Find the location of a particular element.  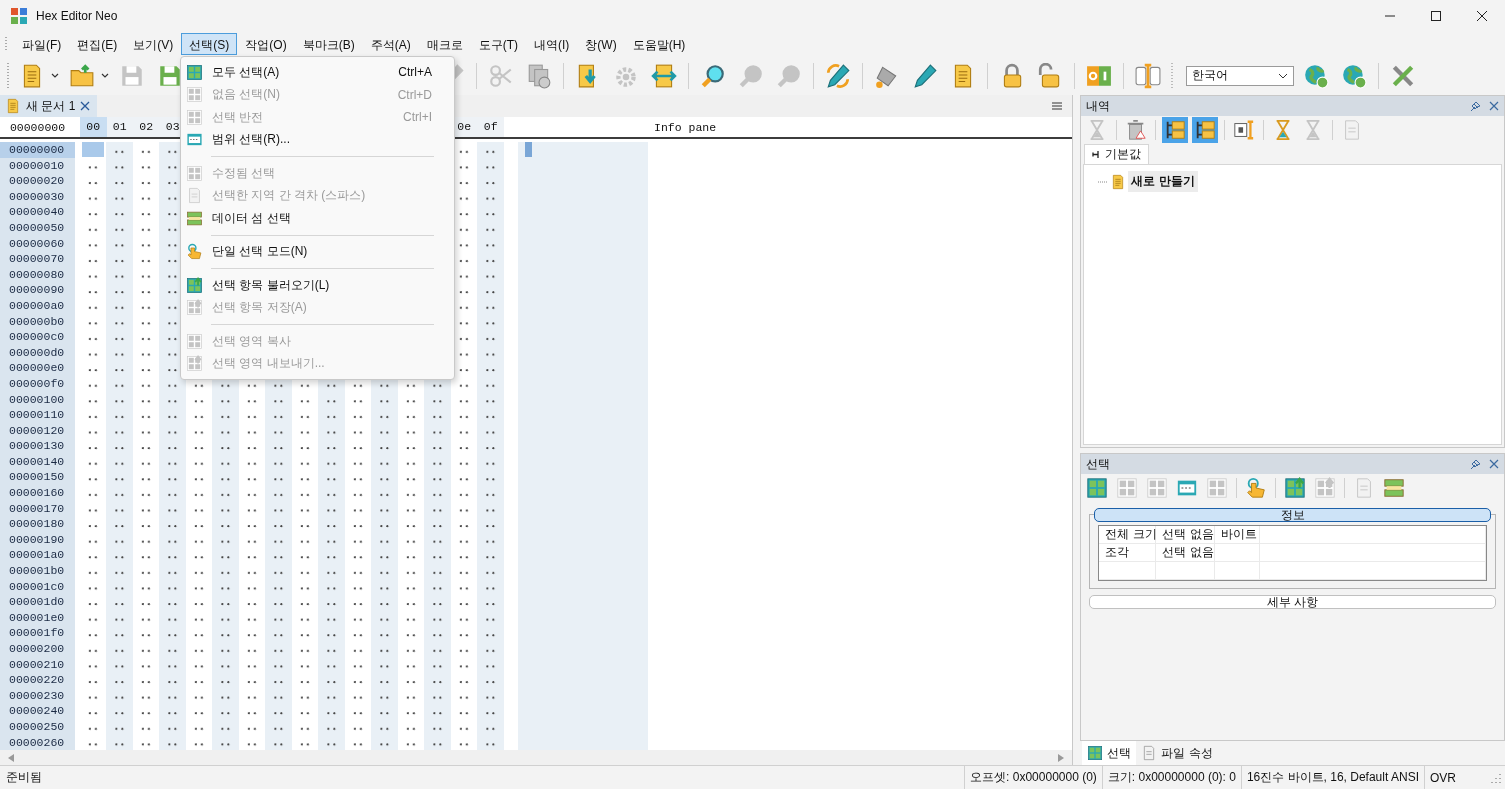

menu-item: 매크로 is located at coordinates (444, 44).